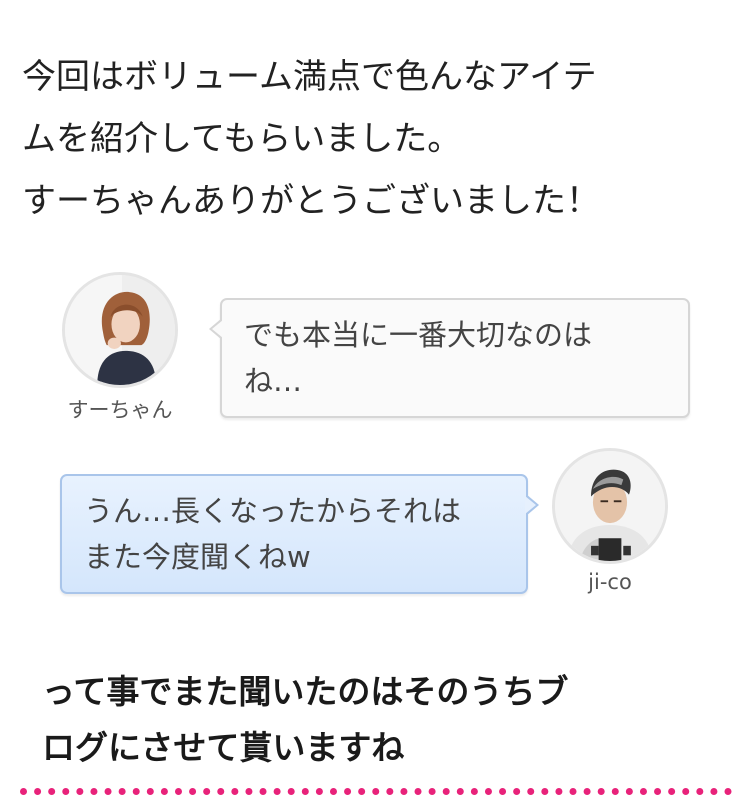  I want to click on woman-avatar-icon, so click(120, 330).